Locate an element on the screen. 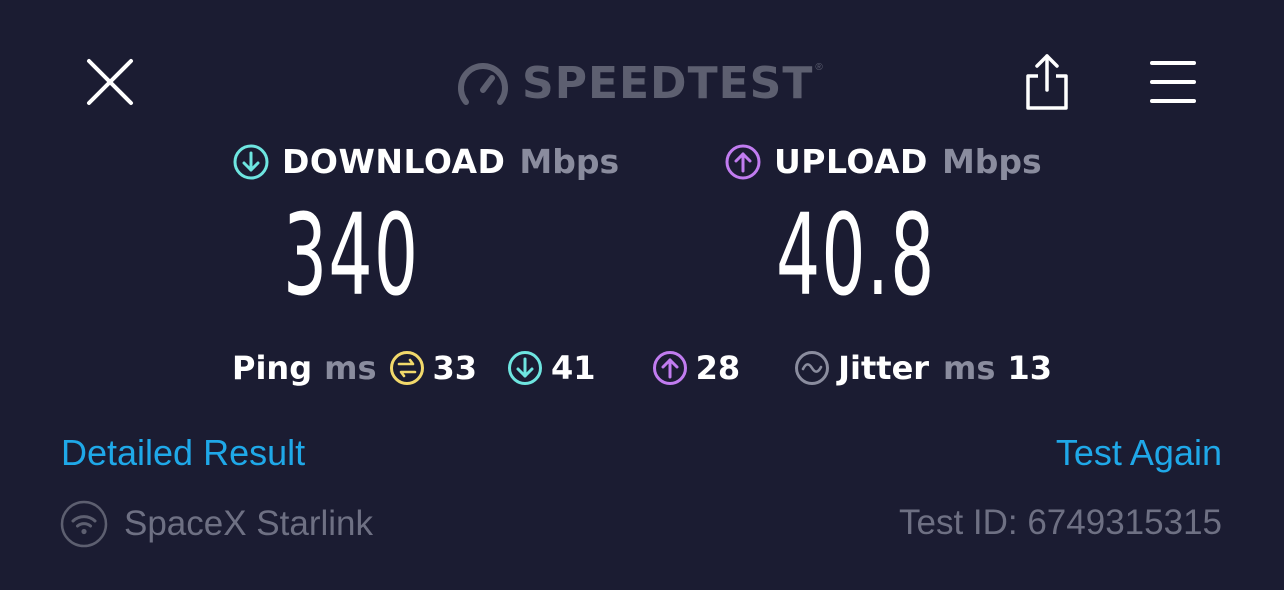 This screenshot has width=1284, height=590. arrow-down-circle-icon is located at coordinates (251, 161).